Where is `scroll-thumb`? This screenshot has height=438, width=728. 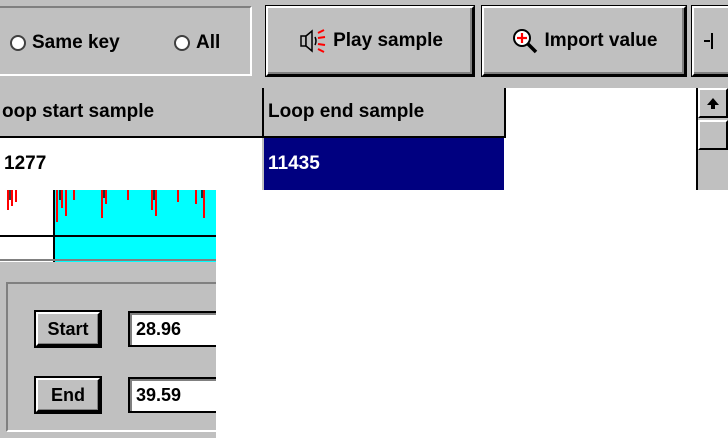
scroll-thumb is located at coordinates (713, 135).